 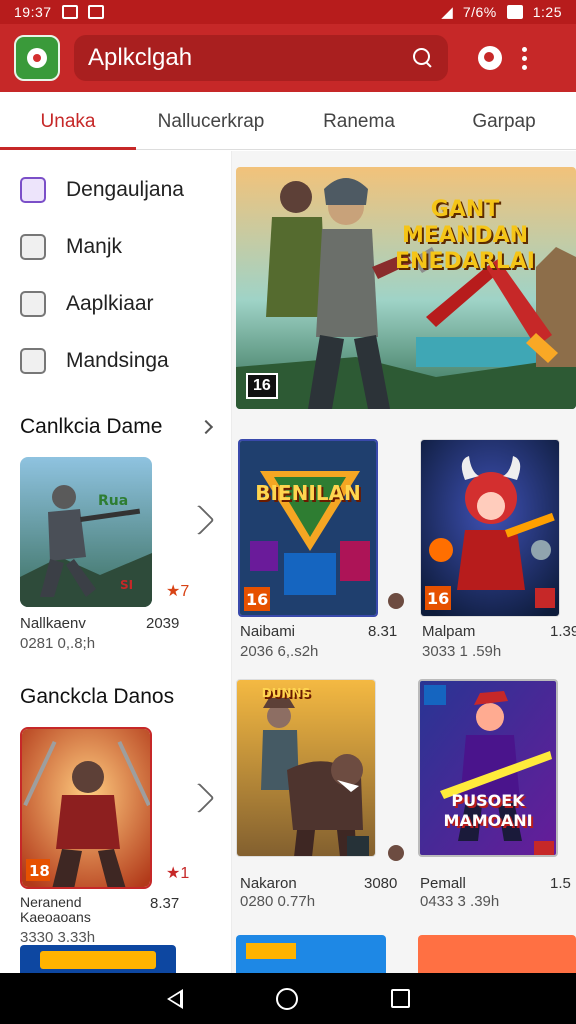 What do you see at coordinates (39, 871) in the screenshot?
I see `game-age-badge: 18` at bounding box center [39, 871].